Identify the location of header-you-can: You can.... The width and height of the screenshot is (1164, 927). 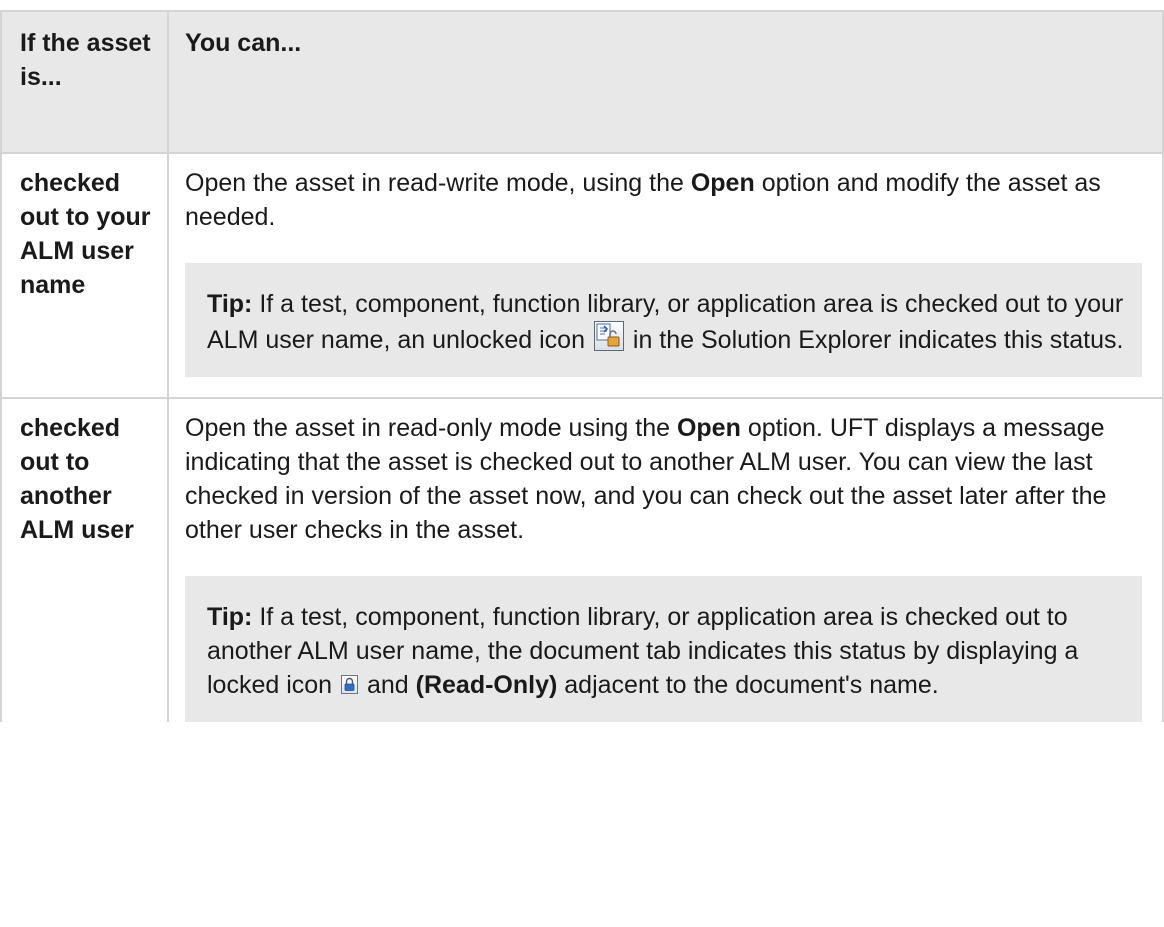
(665, 82).